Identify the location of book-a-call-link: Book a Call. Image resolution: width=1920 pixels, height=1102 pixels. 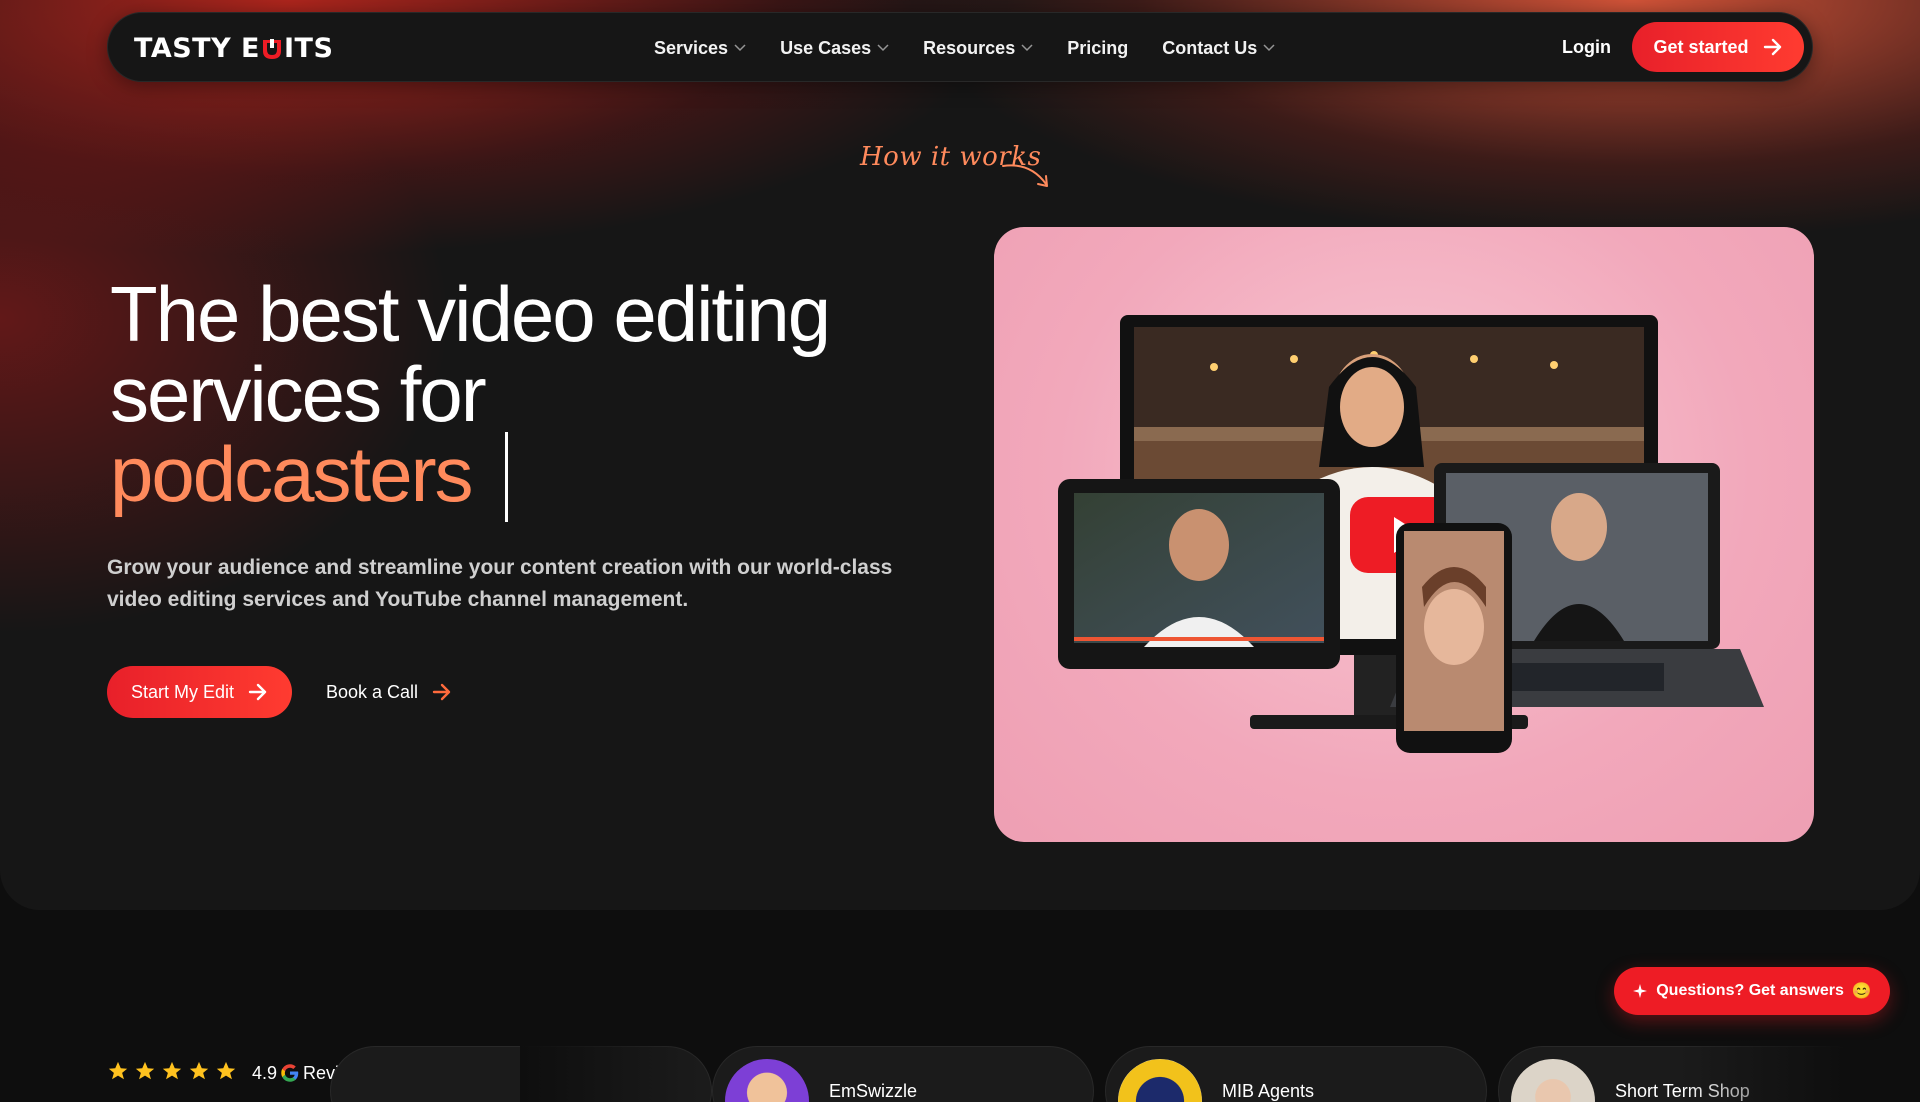
(389, 692).